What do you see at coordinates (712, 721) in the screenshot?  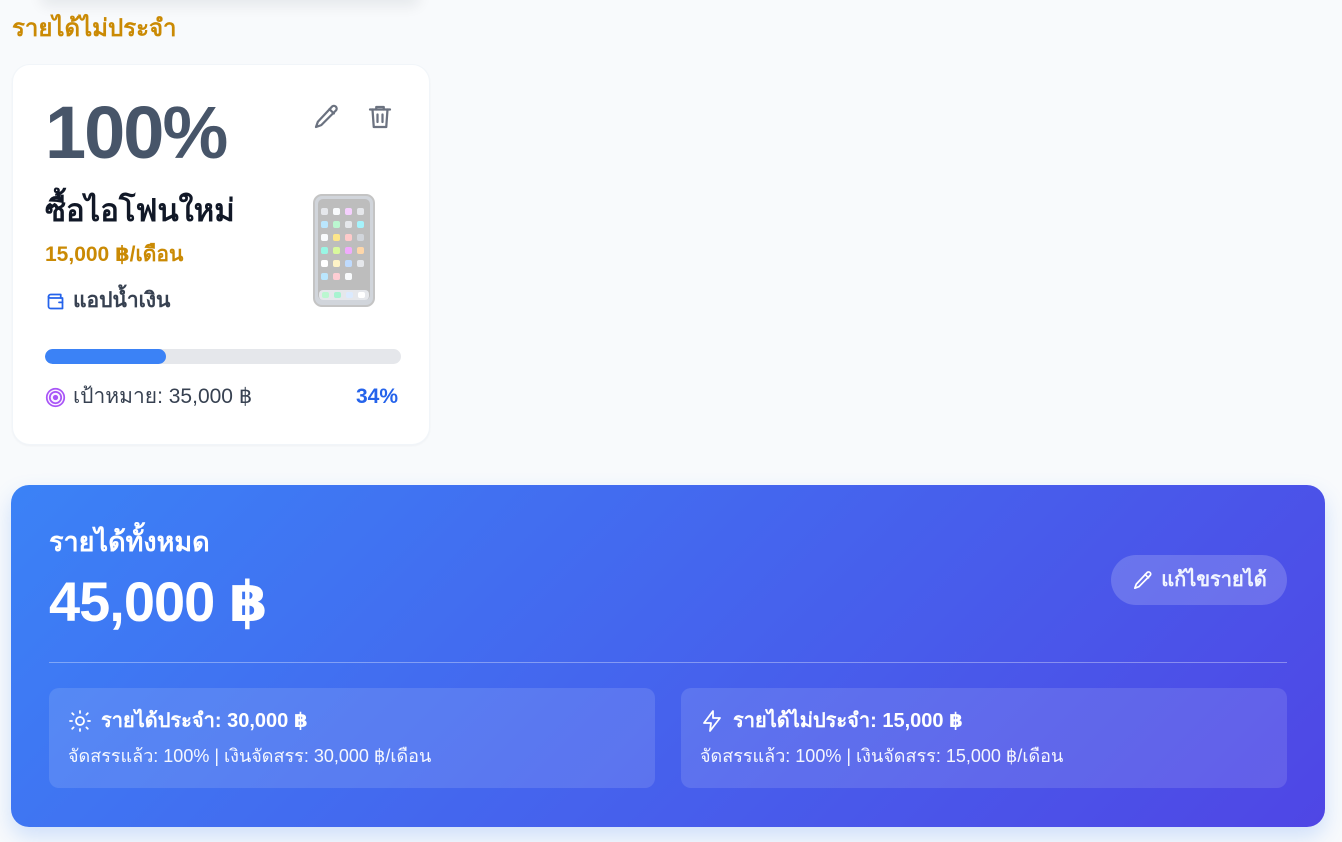 I see `lightning-icon` at bounding box center [712, 721].